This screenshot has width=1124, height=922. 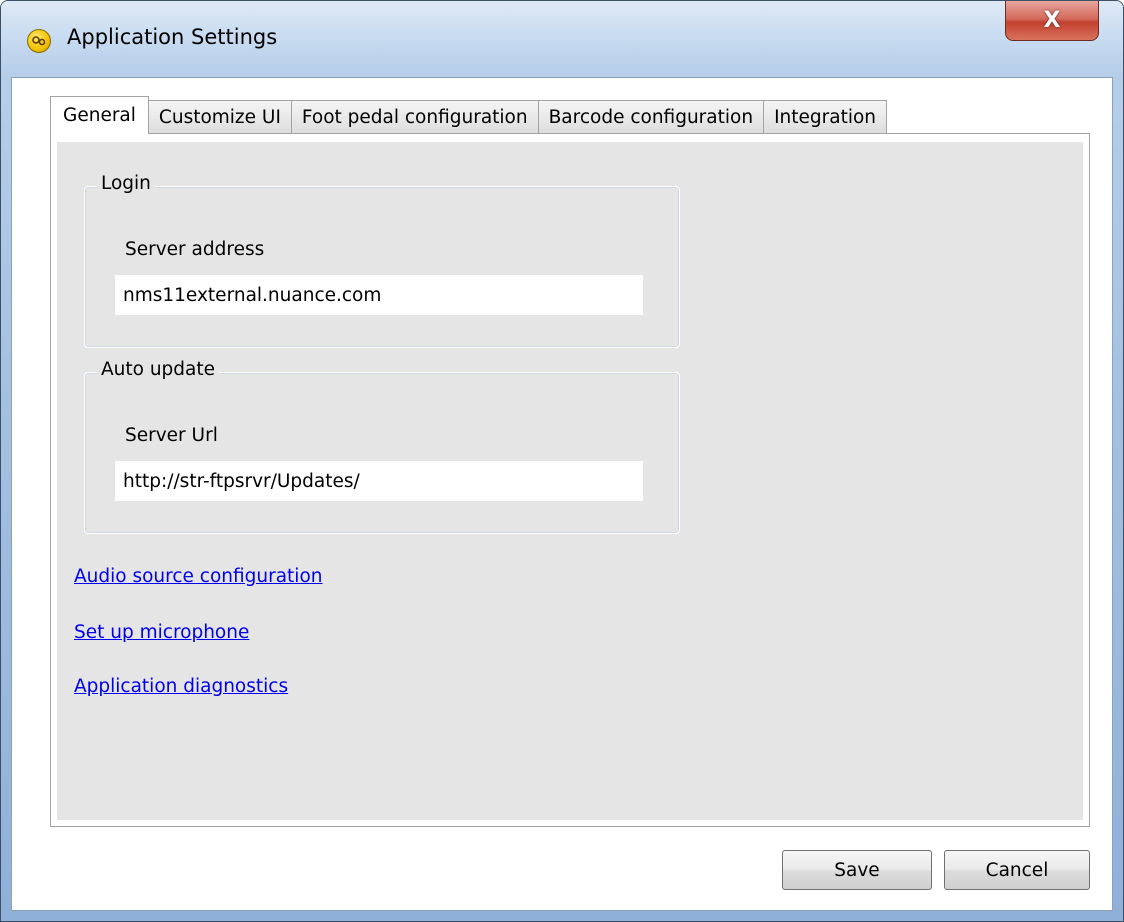 I want to click on tab-general: General, so click(x=99, y=115).